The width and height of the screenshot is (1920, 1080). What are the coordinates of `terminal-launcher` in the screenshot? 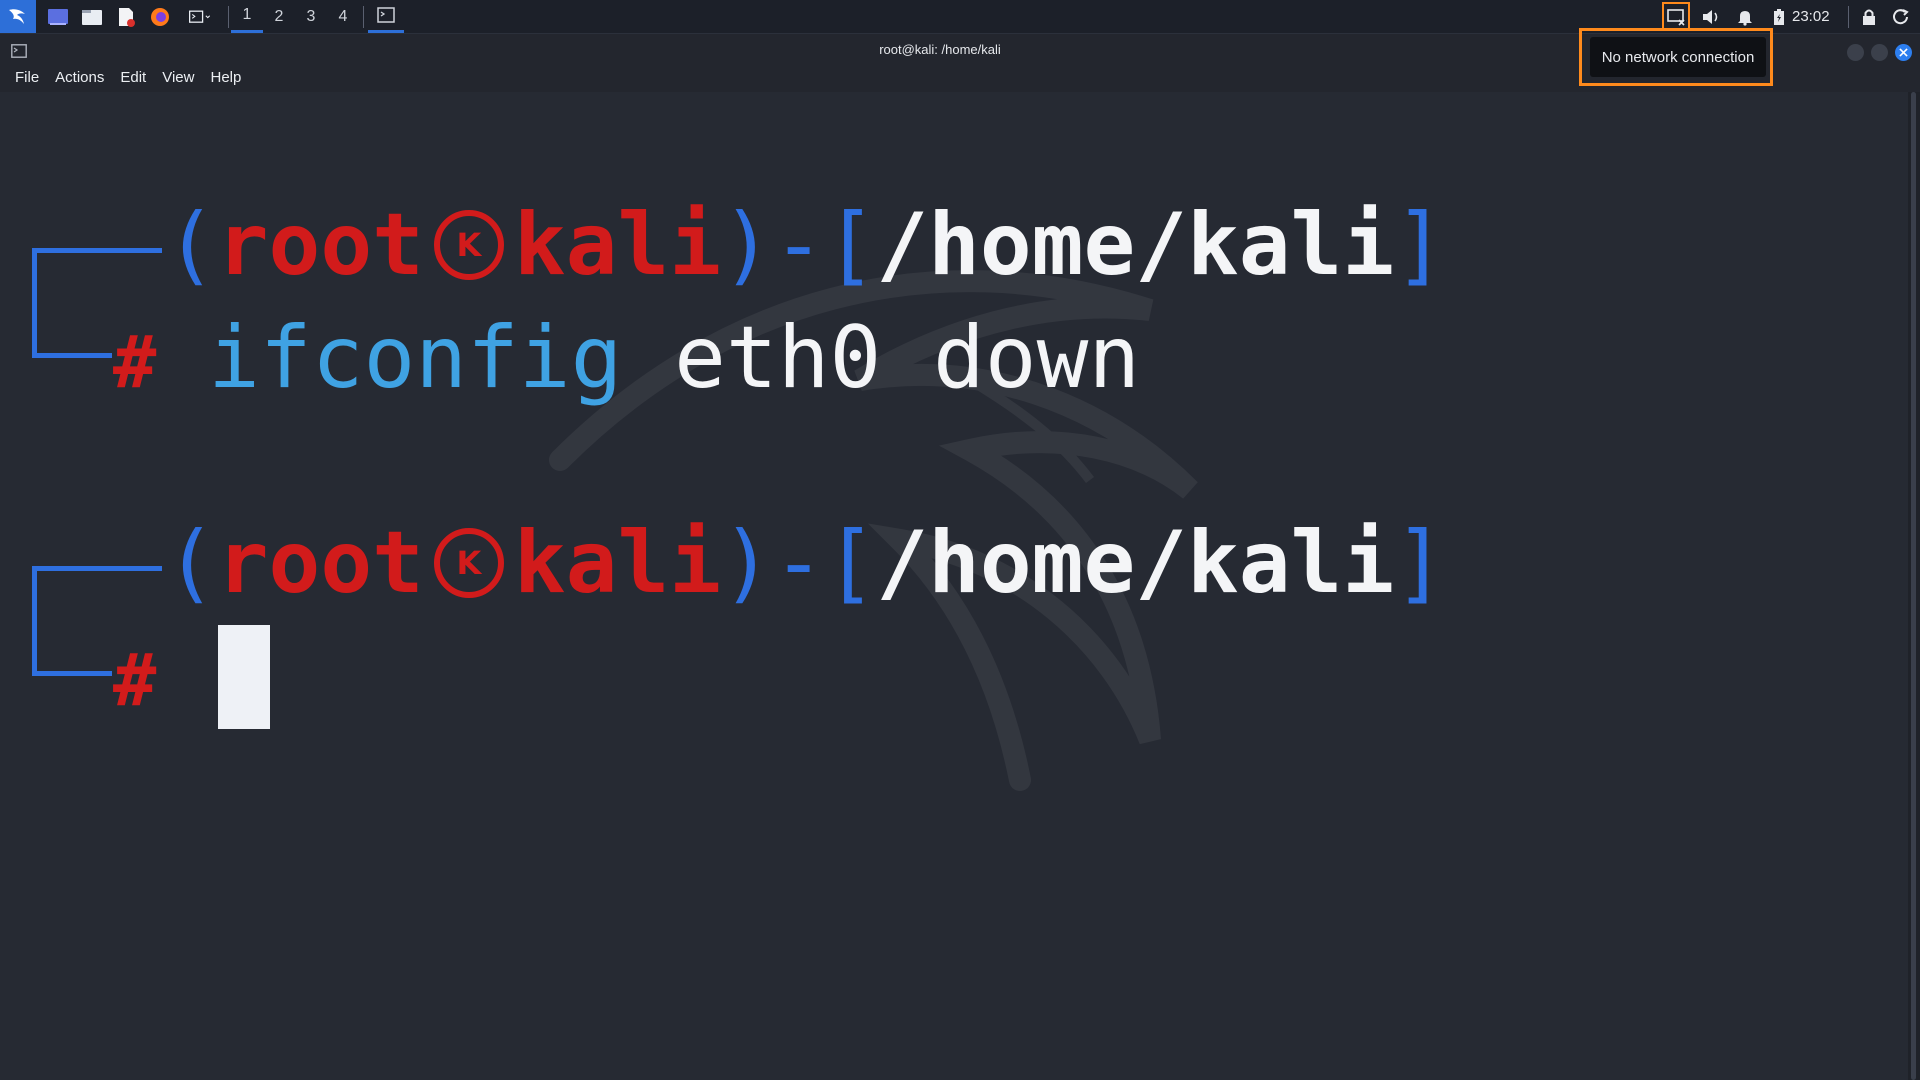 It's located at (200, 16).